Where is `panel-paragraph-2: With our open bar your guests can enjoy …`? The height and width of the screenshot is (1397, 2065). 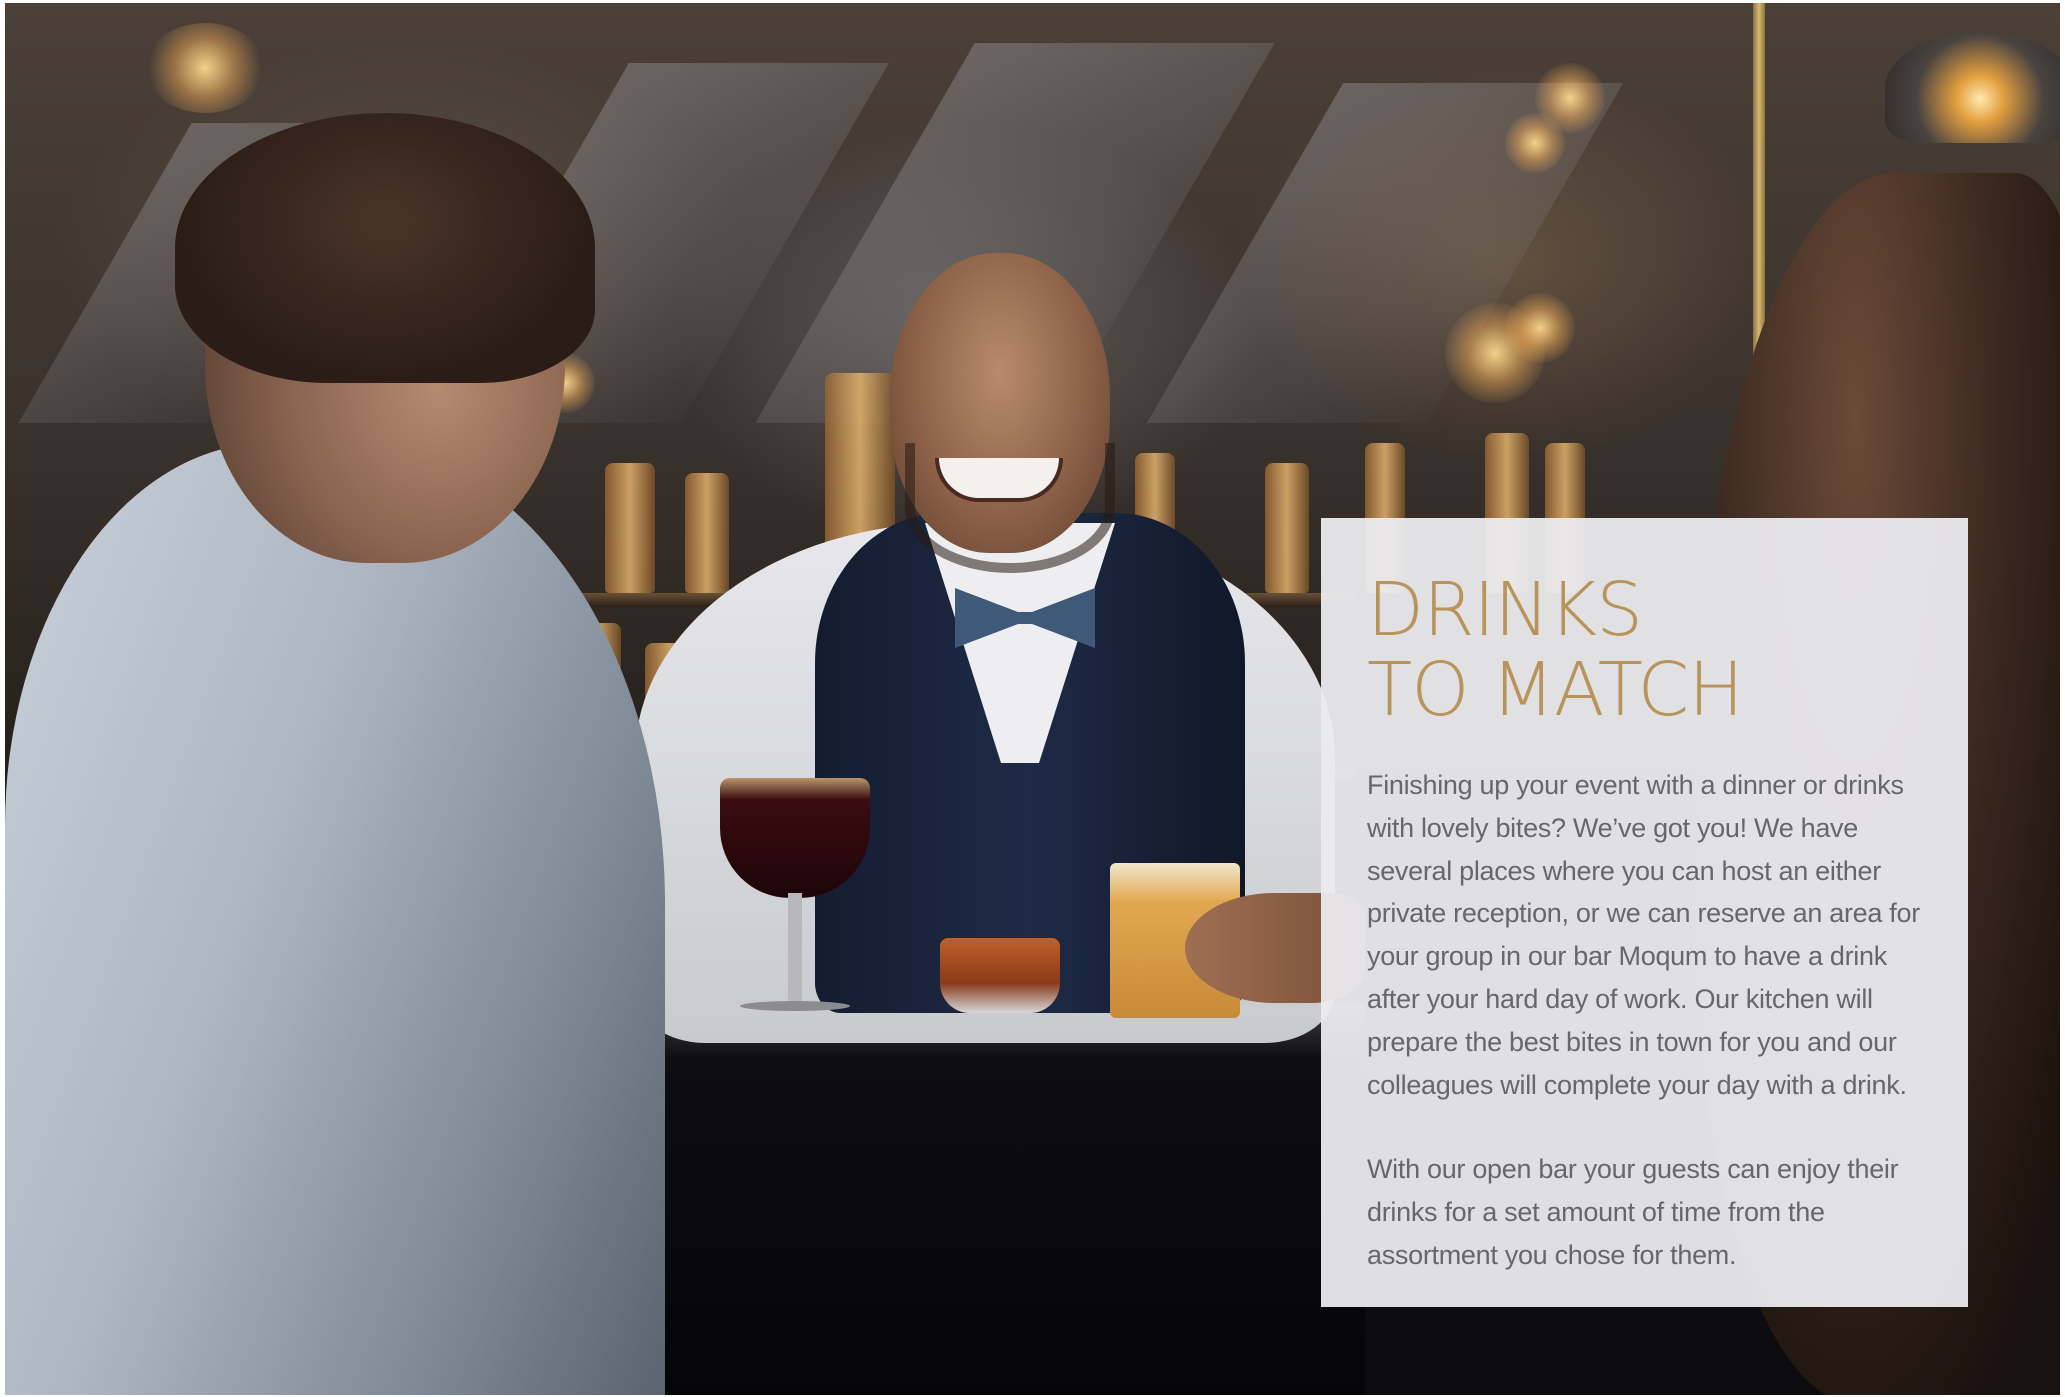 panel-paragraph-2: With our open bar your guests can enjoy … is located at coordinates (1633, 1212).